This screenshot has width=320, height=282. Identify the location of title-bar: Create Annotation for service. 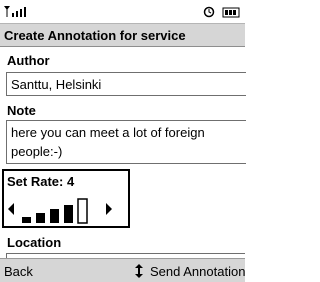
(122, 35).